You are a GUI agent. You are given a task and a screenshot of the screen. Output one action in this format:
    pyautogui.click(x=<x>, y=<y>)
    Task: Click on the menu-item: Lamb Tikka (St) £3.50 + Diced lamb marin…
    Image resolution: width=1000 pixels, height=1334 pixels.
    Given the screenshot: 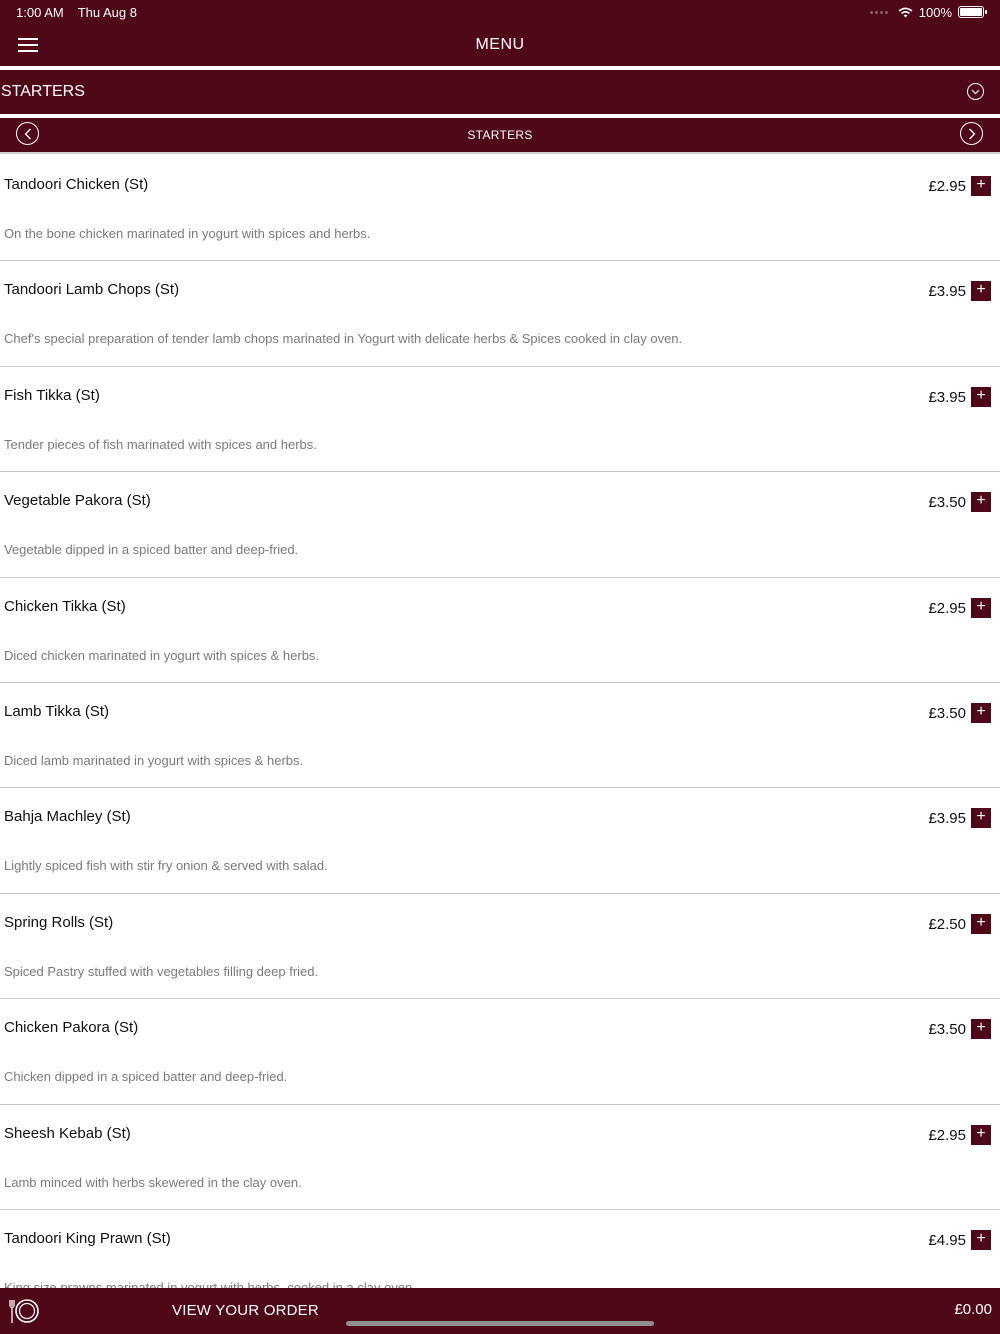 What is the action you would take?
    pyautogui.click(x=500, y=736)
    